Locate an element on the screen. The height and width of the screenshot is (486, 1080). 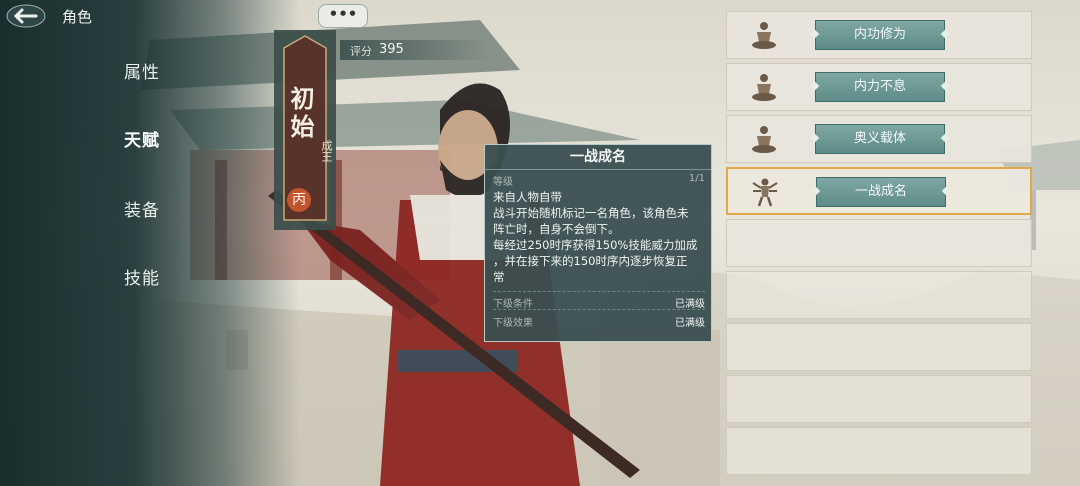
talent-slot-3: 奥义载体 is located at coordinates (879, 139).